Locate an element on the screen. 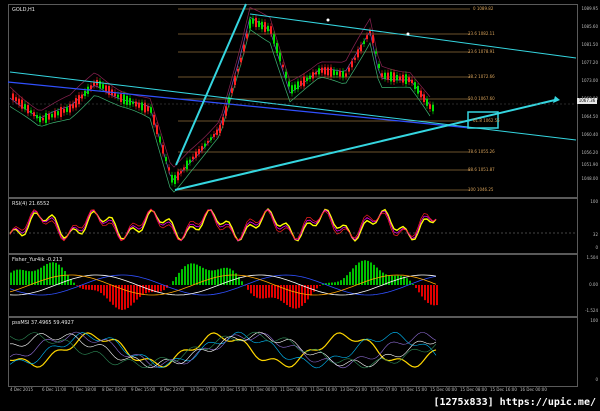  fisher-tick: 0.00 is located at coordinates (593, 284).